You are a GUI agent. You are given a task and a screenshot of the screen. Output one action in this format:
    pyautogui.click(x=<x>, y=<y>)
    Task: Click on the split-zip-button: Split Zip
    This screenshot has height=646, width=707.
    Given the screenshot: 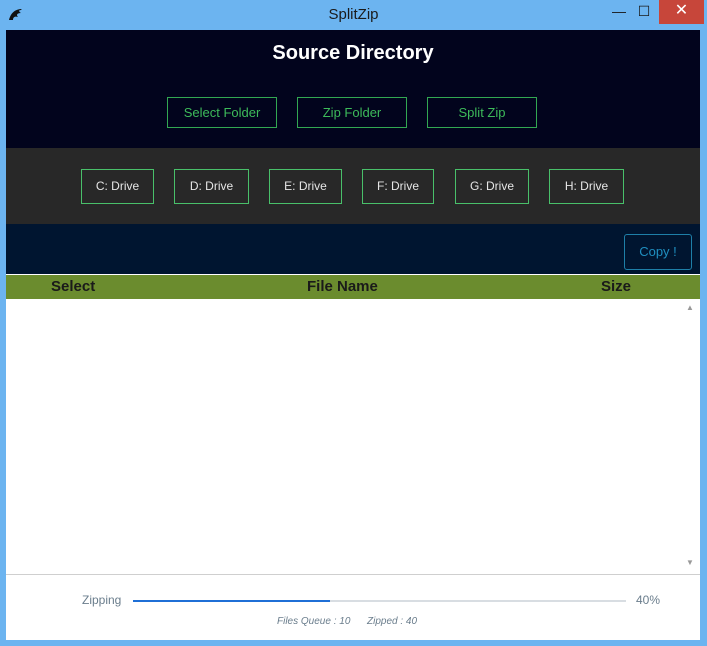 What is the action you would take?
    pyautogui.click(x=482, y=112)
    